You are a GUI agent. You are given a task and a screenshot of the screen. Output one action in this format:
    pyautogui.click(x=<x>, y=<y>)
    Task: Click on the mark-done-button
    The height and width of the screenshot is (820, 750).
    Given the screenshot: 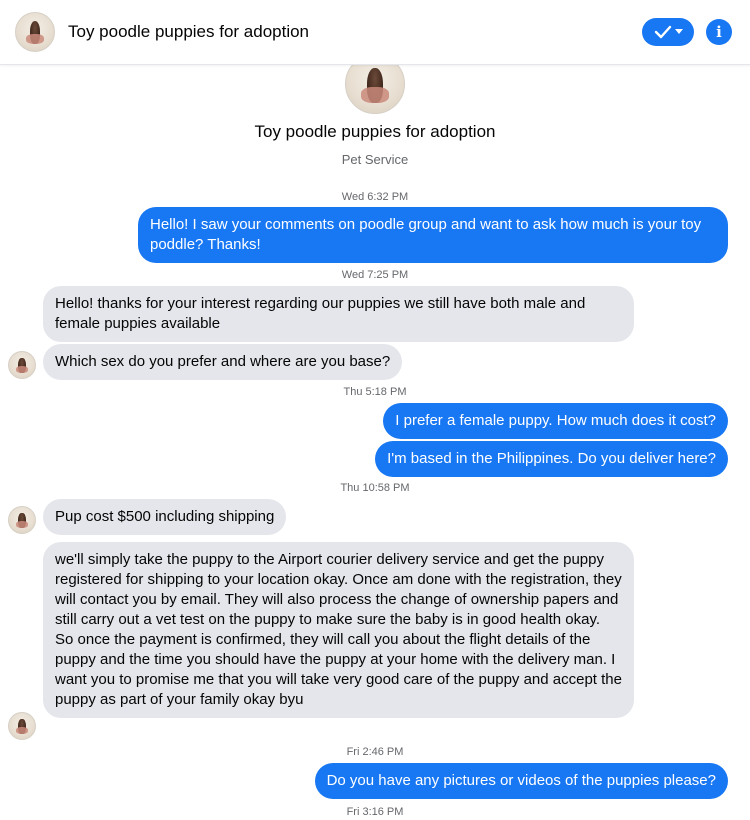 What is the action you would take?
    pyautogui.click(x=668, y=32)
    